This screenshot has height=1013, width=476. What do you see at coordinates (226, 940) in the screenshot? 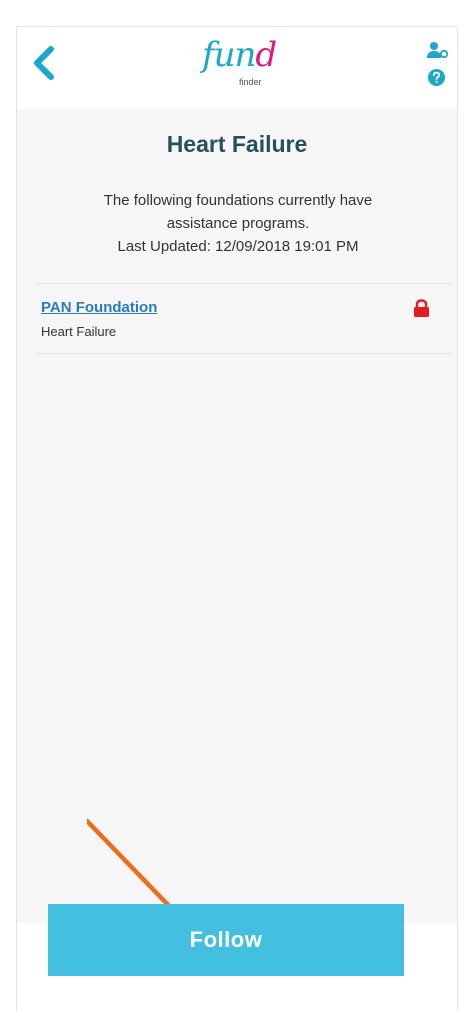
I see `follow-button: Follow` at bounding box center [226, 940].